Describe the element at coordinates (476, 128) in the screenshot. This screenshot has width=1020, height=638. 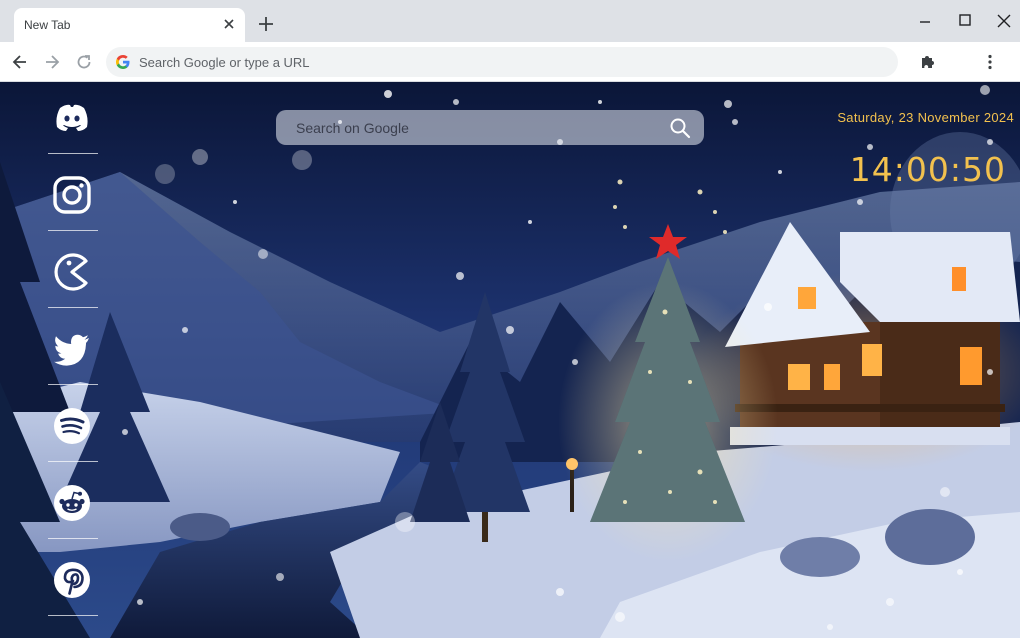
I see `google-search-input` at that location.